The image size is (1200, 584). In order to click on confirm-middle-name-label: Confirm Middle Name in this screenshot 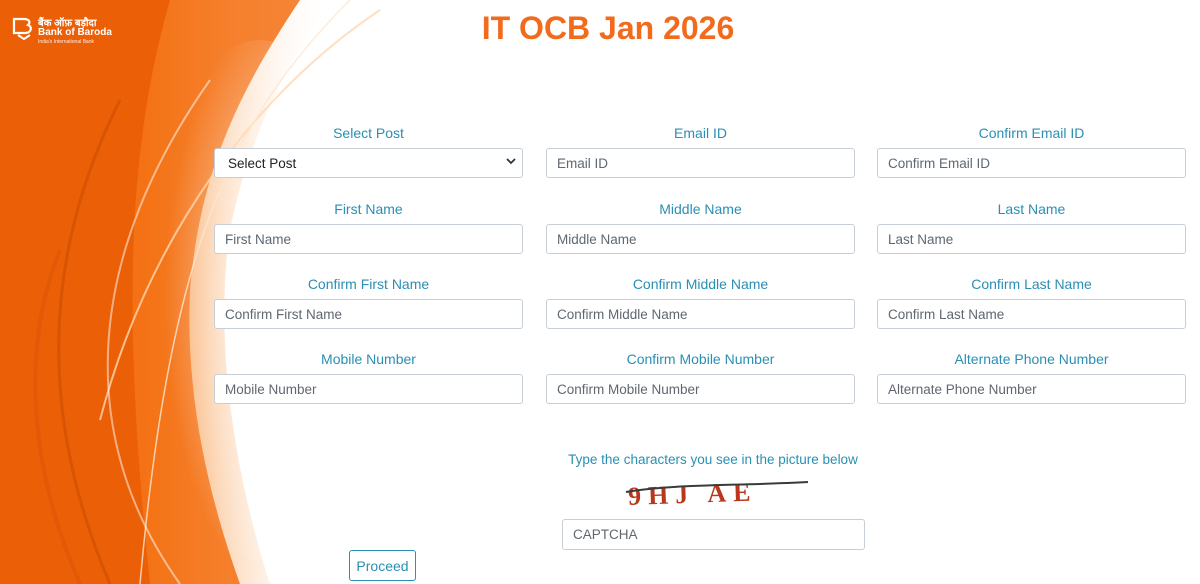, I will do `click(700, 284)`.